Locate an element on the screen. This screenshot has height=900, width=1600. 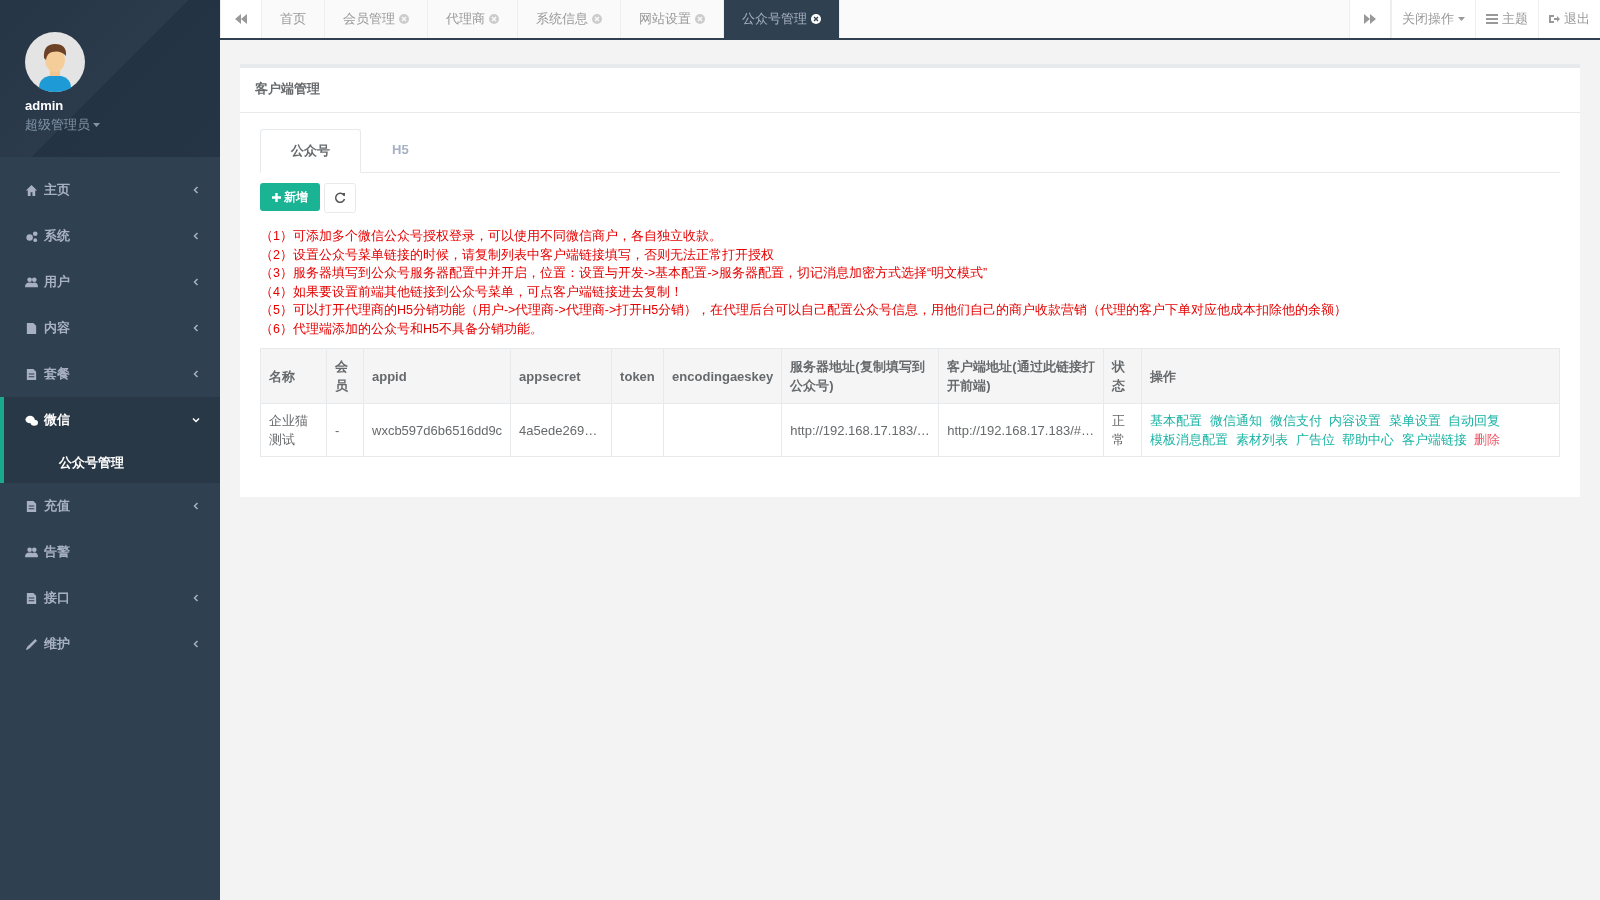
sidebar-item: 充值 is located at coordinates (110, 506).